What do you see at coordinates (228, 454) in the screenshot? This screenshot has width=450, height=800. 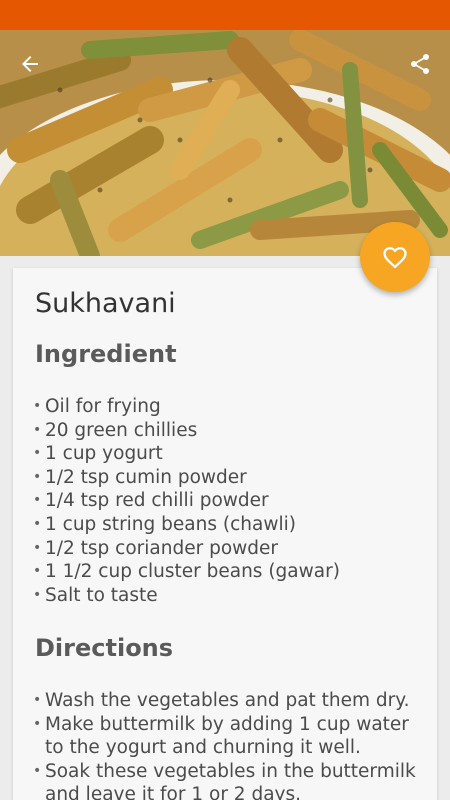 I see `ingredient-item: 1 cup yogurt` at bounding box center [228, 454].